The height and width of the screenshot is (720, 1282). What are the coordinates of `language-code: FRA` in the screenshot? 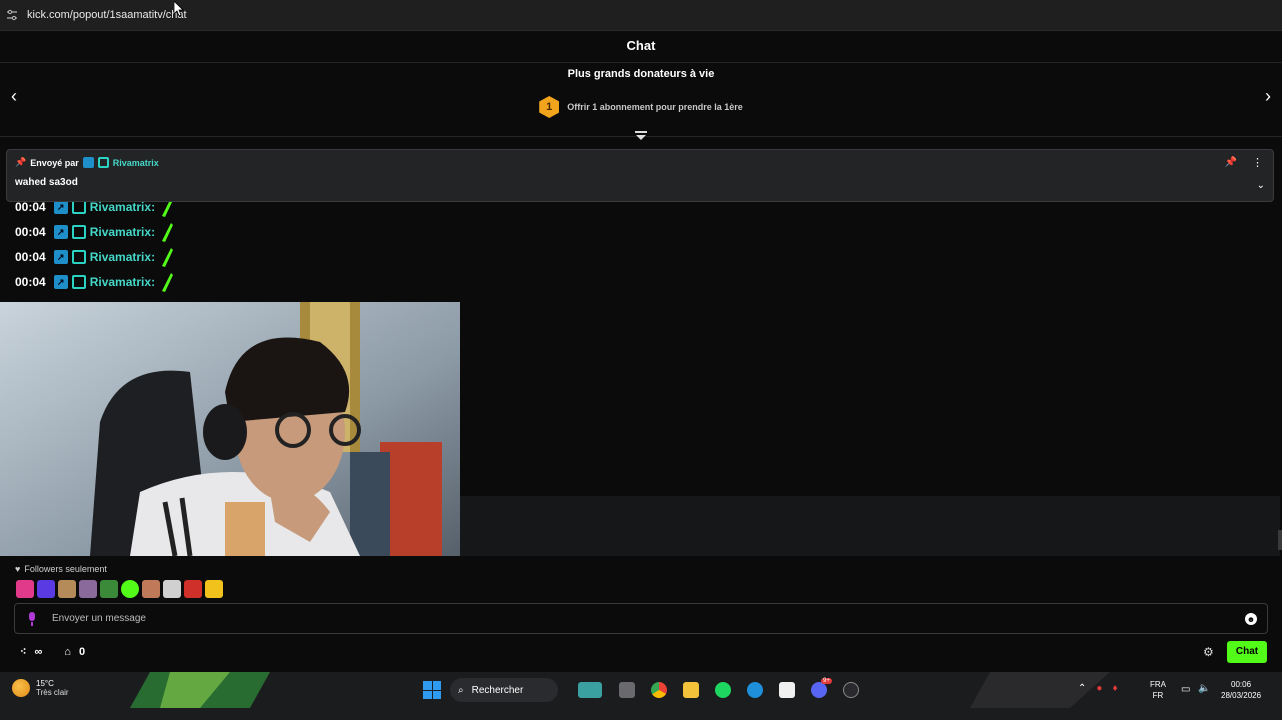 It's located at (1158, 684).